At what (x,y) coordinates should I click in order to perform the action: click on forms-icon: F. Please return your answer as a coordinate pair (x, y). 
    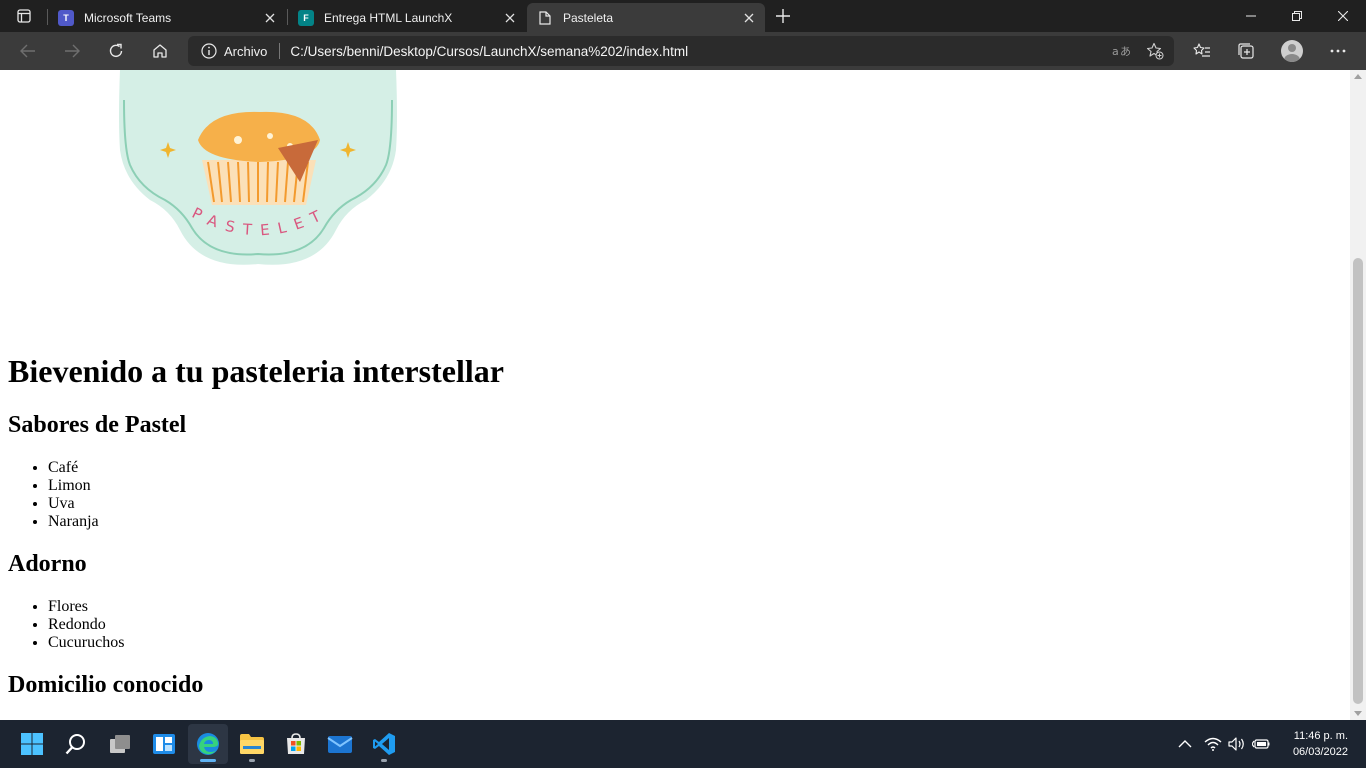
    Looking at the image, I should click on (306, 17).